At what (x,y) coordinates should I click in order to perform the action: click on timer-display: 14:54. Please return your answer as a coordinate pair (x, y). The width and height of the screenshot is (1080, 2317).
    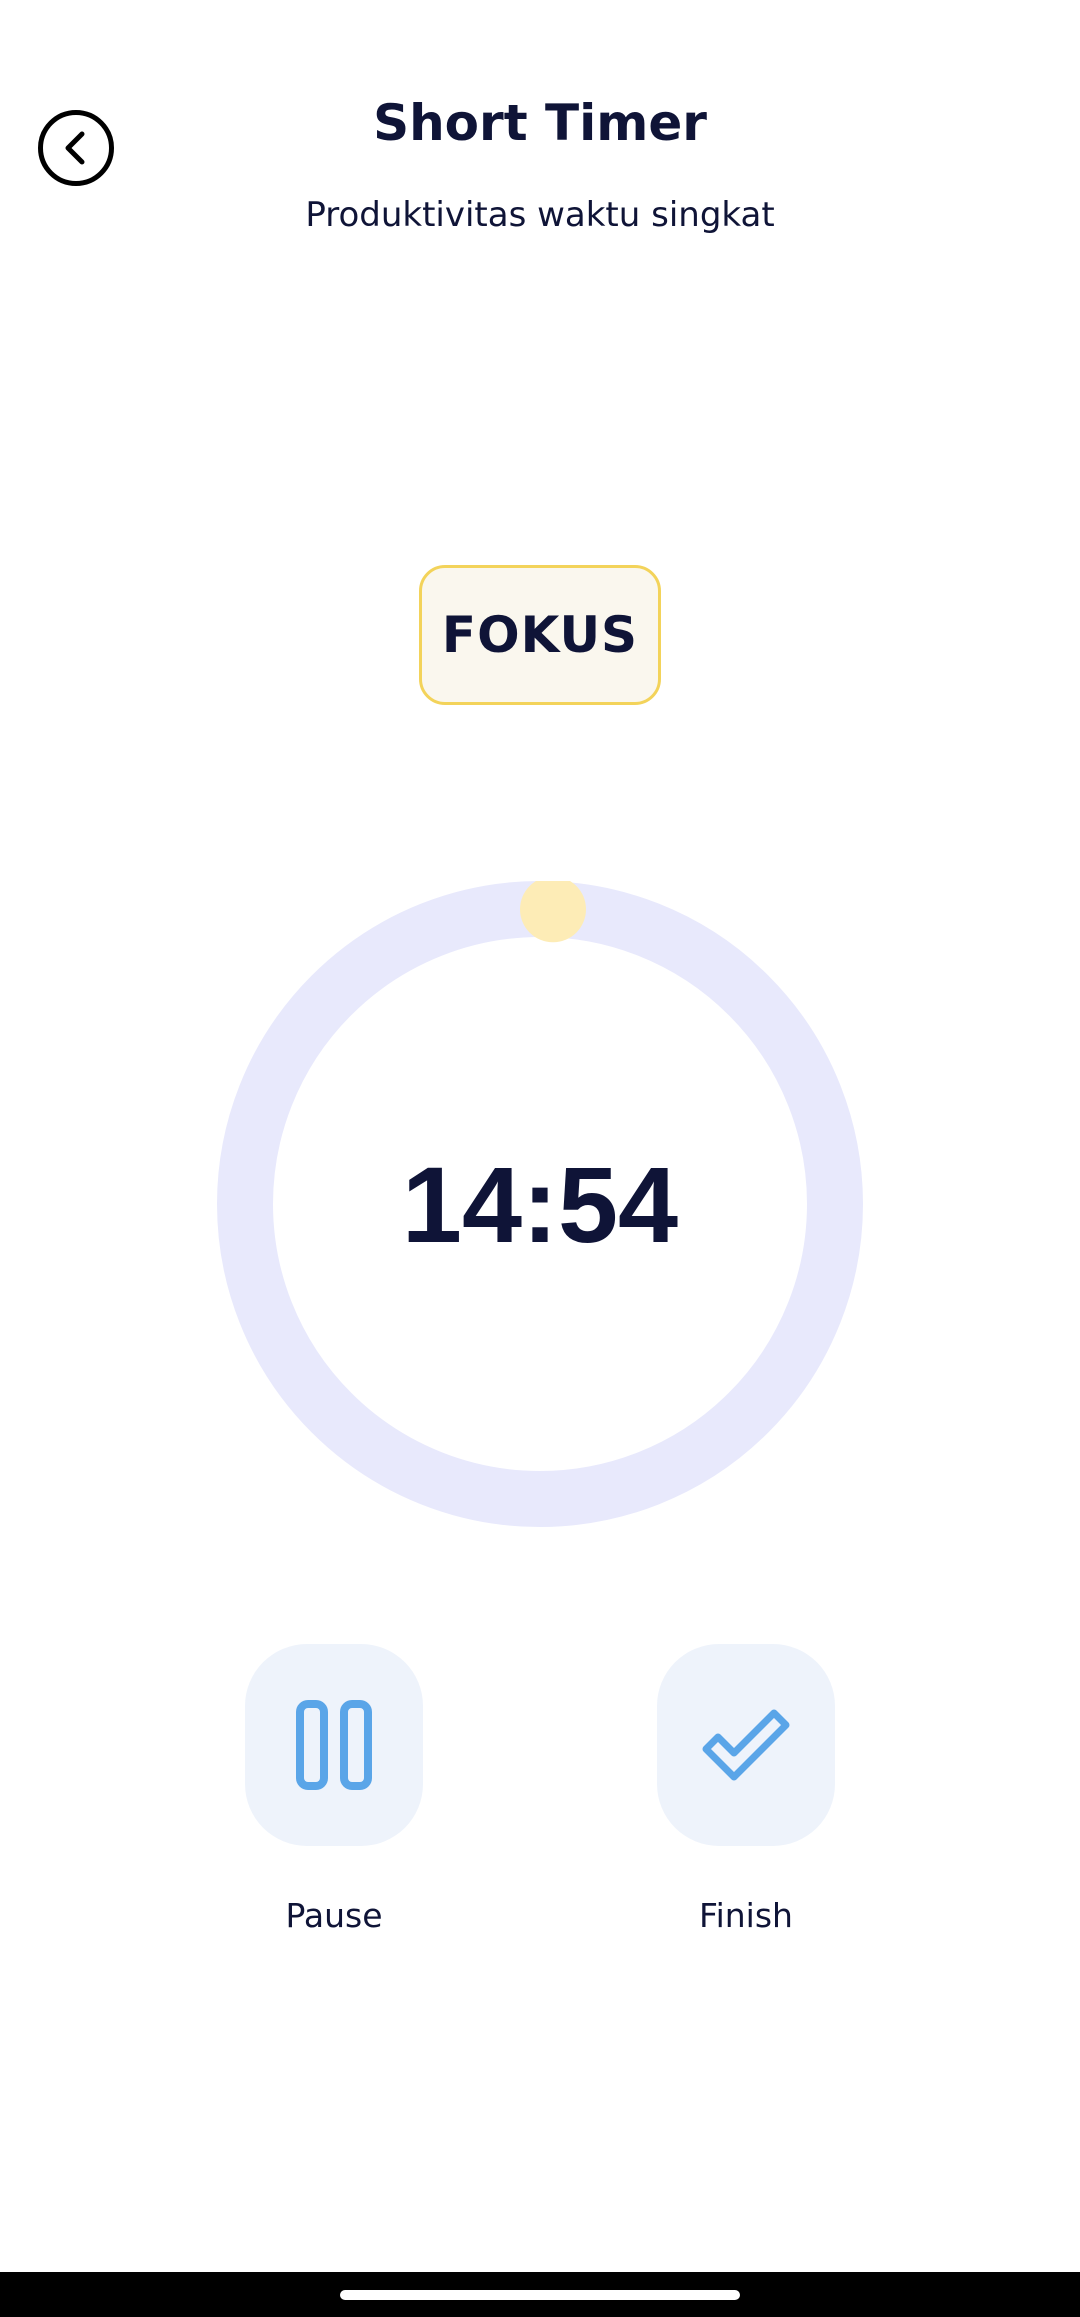
    Looking at the image, I should click on (540, 1204).